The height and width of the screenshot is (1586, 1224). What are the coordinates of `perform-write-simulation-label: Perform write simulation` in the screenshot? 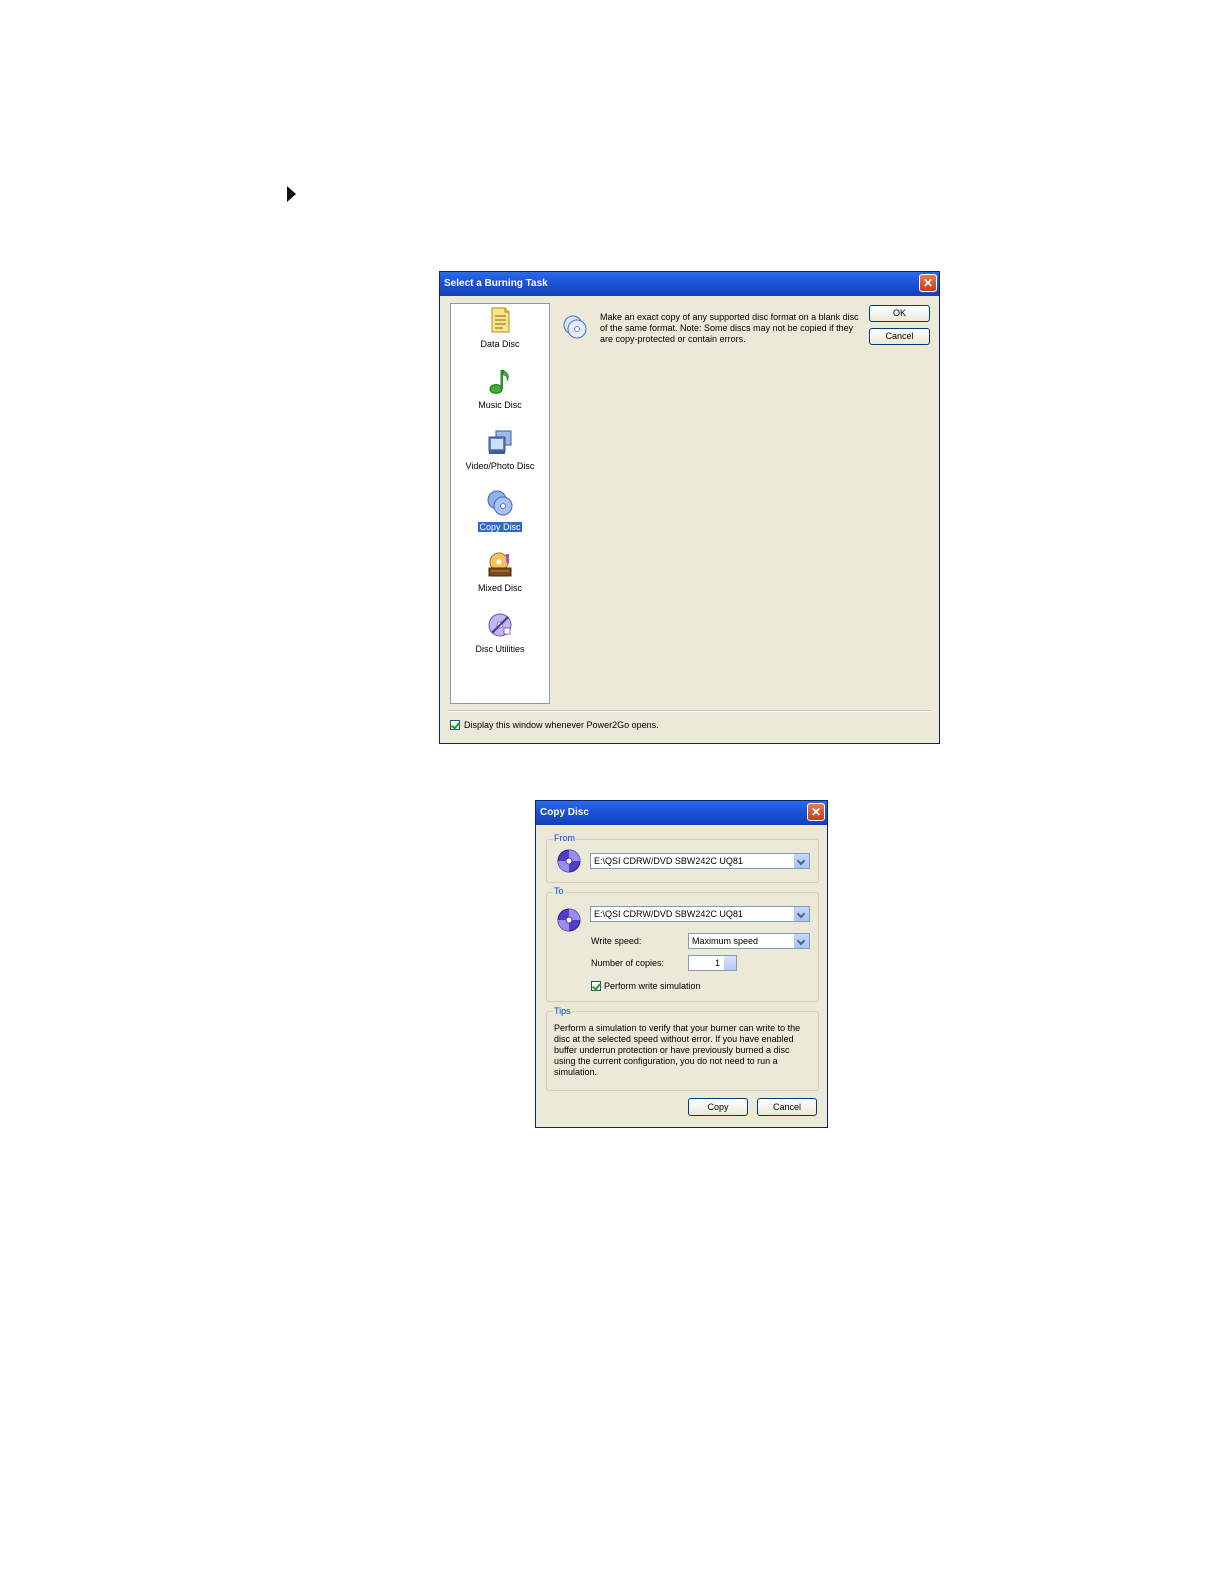 It's located at (652, 986).